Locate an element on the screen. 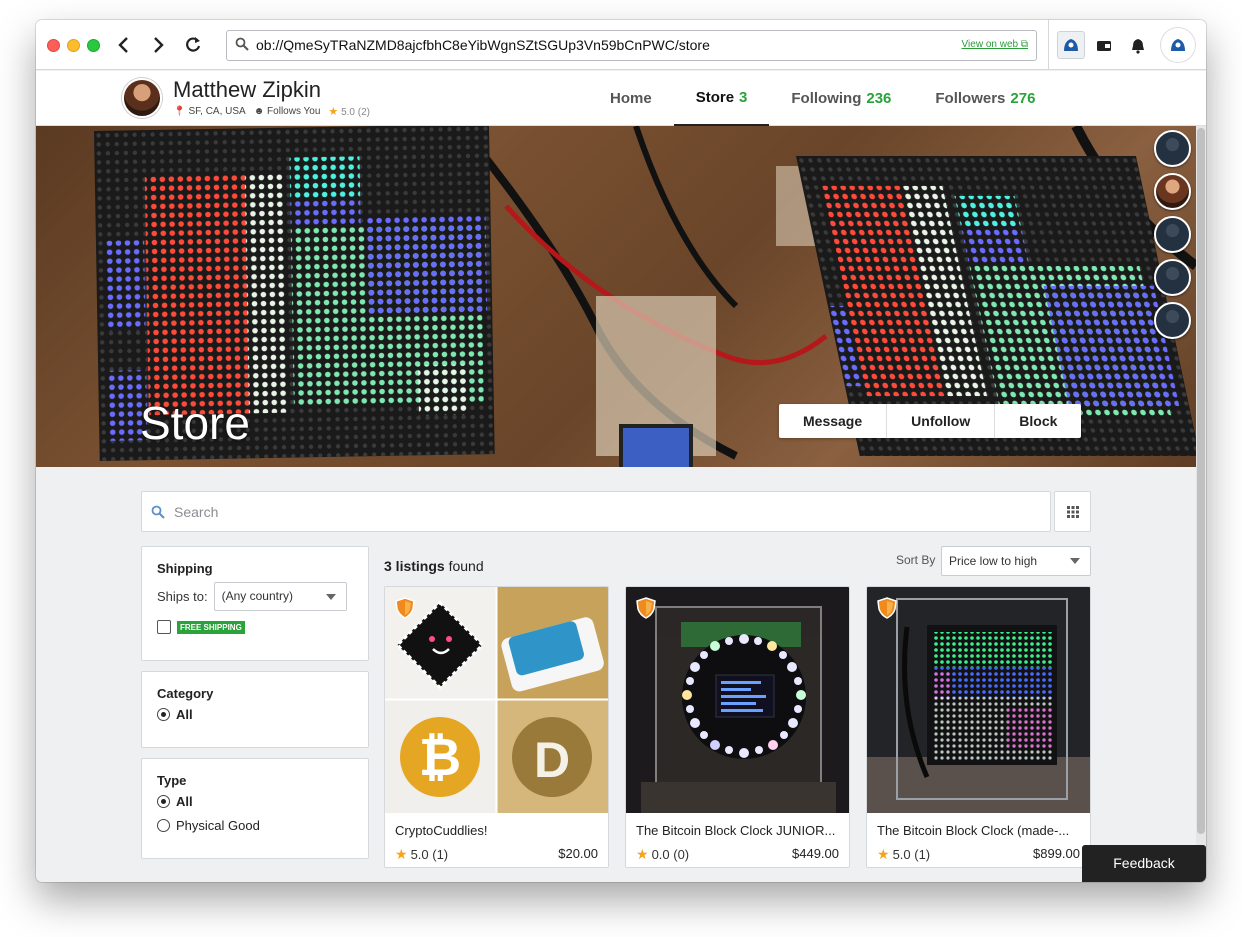 This screenshot has width=1242, height=937. category-option-label: All is located at coordinates (184, 714).